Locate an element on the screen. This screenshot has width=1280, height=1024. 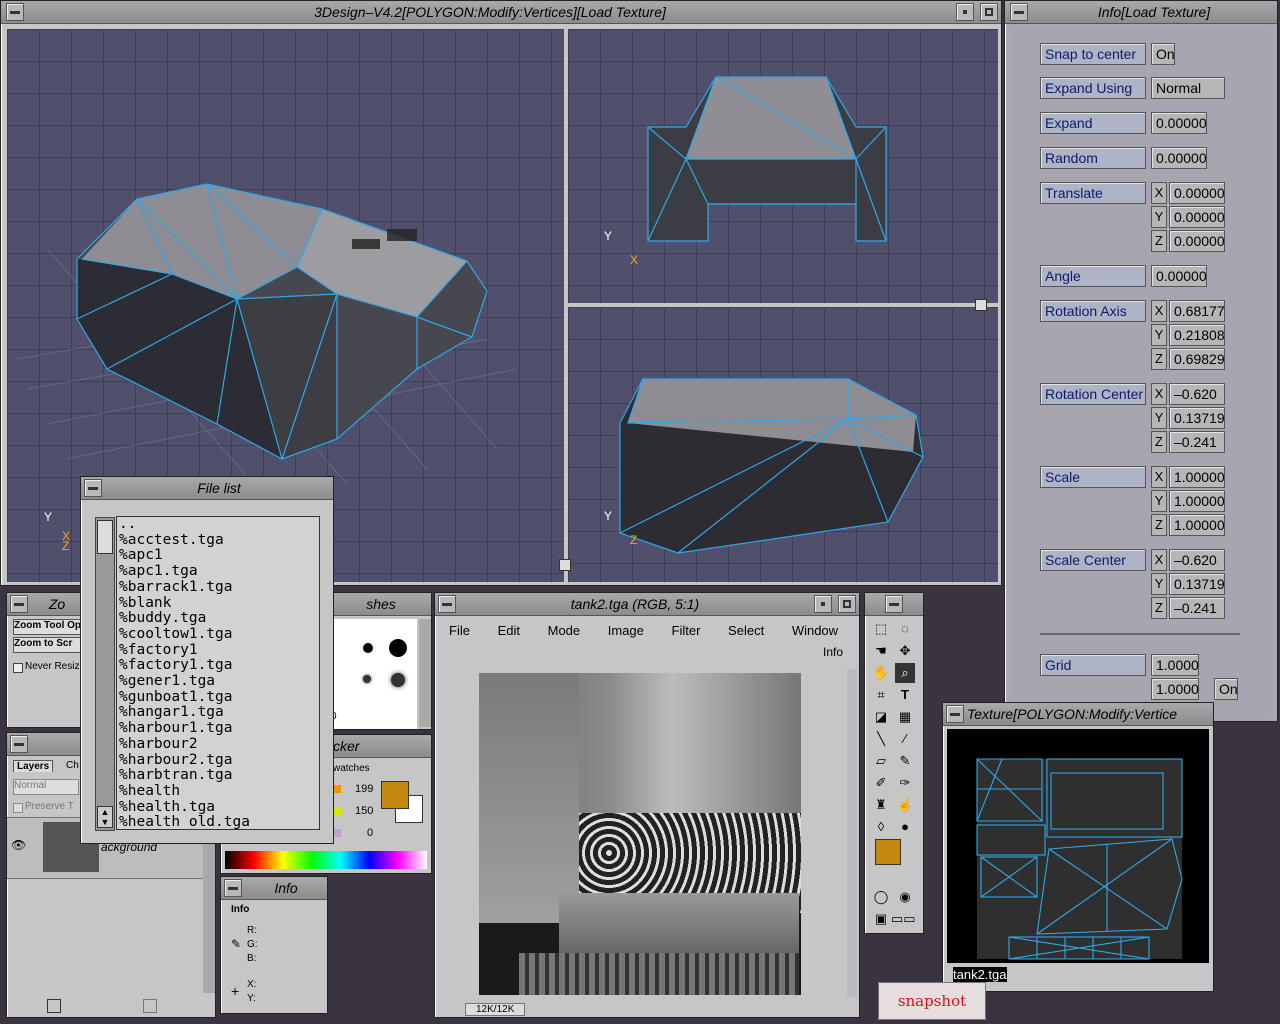
rotation-center-z-input: –0.241 is located at coordinates (1197, 442).